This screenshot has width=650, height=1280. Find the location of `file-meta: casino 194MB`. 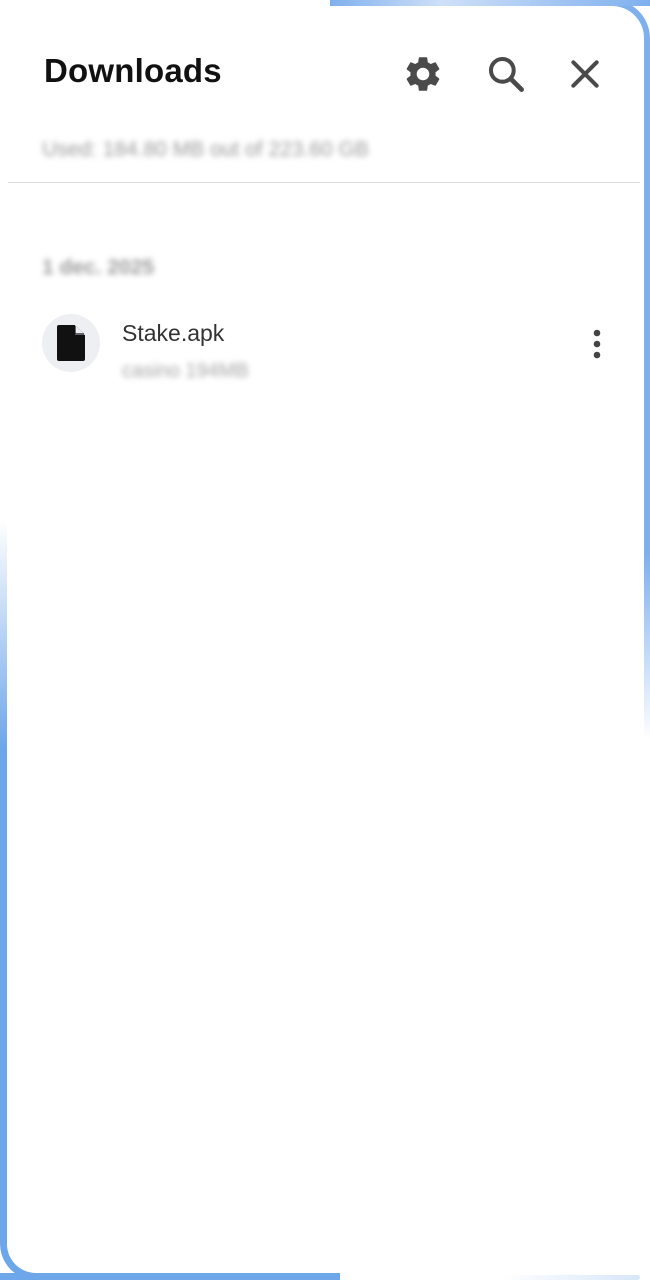

file-meta: casino 194MB is located at coordinates (185, 371).